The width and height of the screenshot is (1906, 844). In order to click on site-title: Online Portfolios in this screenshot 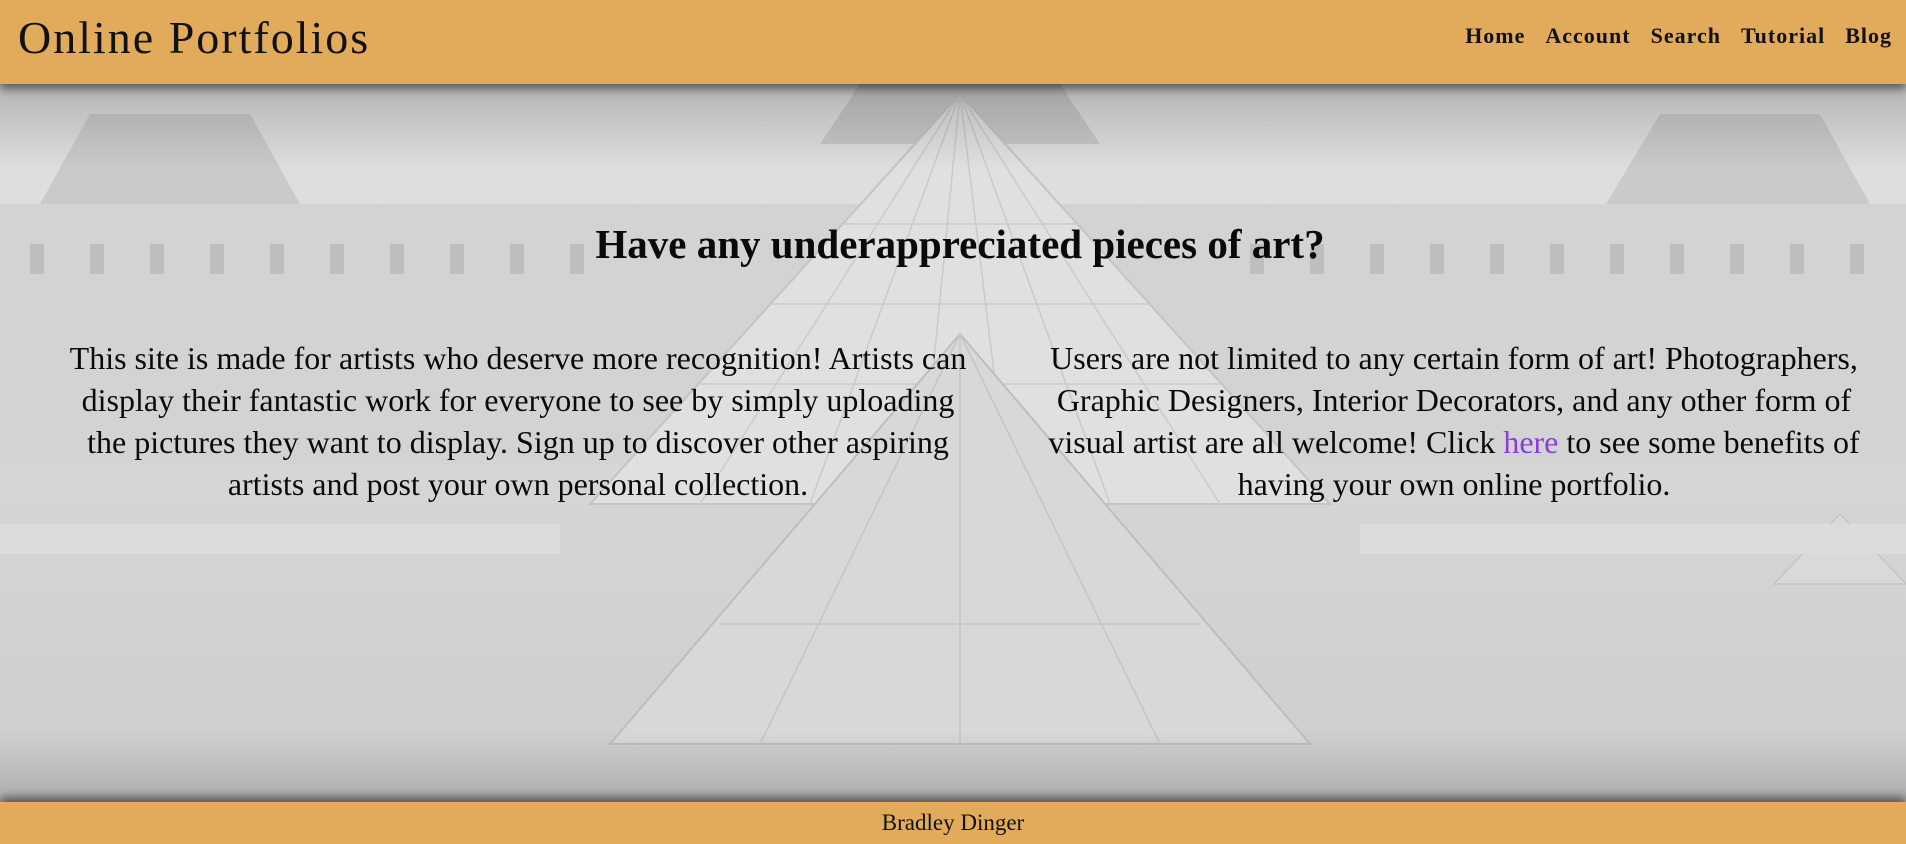, I will do `click(194, 38)`.